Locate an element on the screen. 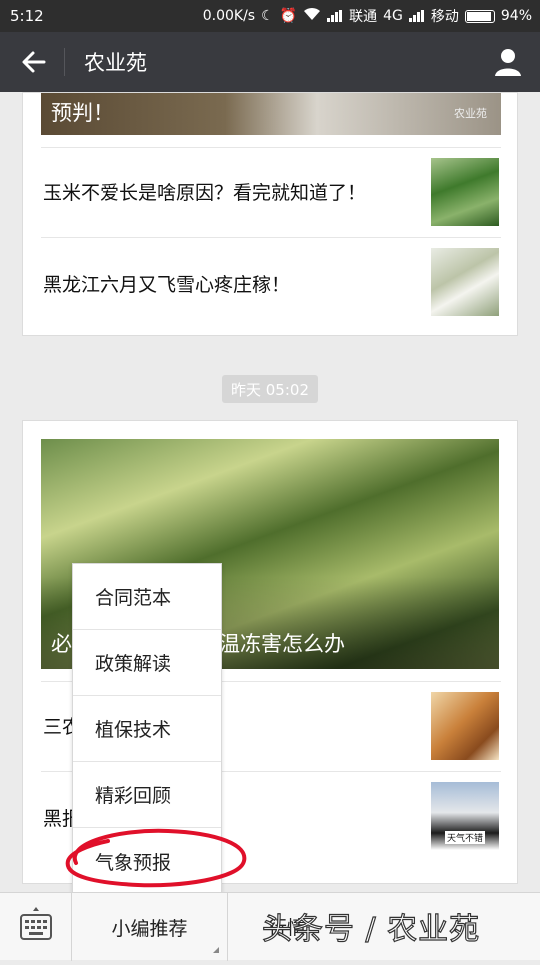  article-hero-image: 预判！ 农业苑 is located at coordinates (271, 114).